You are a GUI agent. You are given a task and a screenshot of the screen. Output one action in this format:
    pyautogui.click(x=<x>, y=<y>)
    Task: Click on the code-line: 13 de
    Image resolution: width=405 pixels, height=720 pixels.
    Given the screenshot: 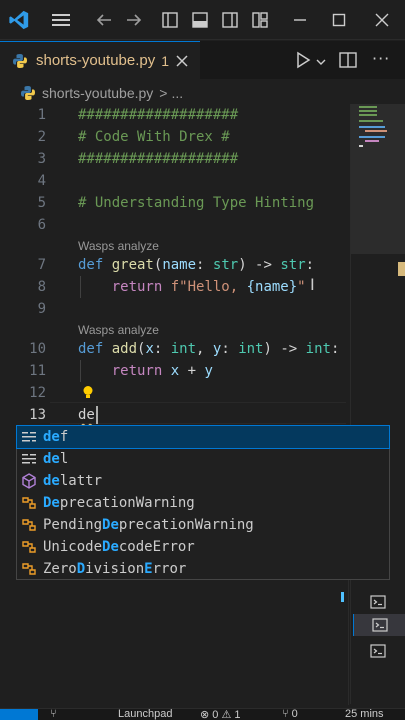 What is the action you would take?
    pyautogui.click(x=174, y=415)
    